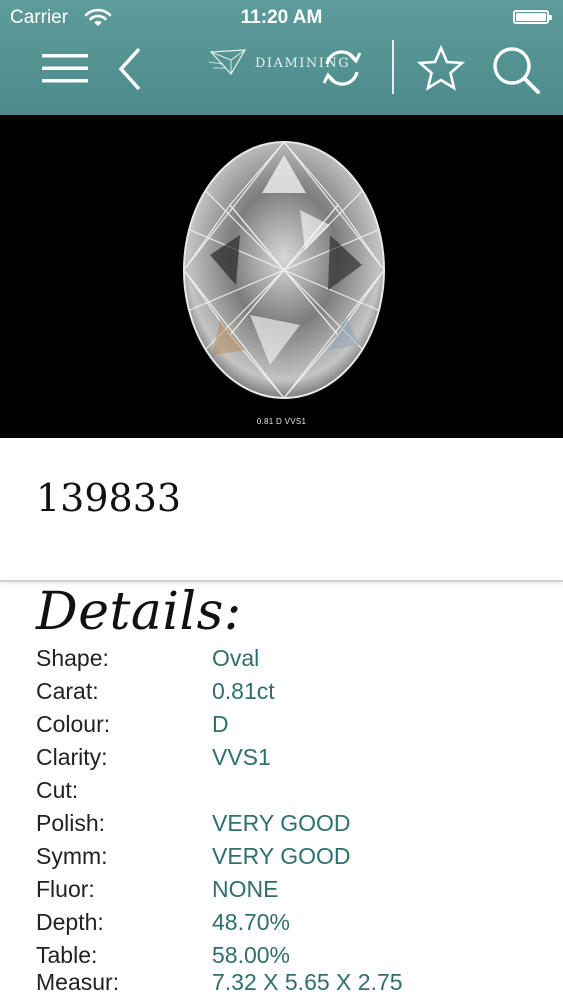 This screenshot has width=563, height=1001. I want to click on diamond-logo-icon, so click(227, 62).